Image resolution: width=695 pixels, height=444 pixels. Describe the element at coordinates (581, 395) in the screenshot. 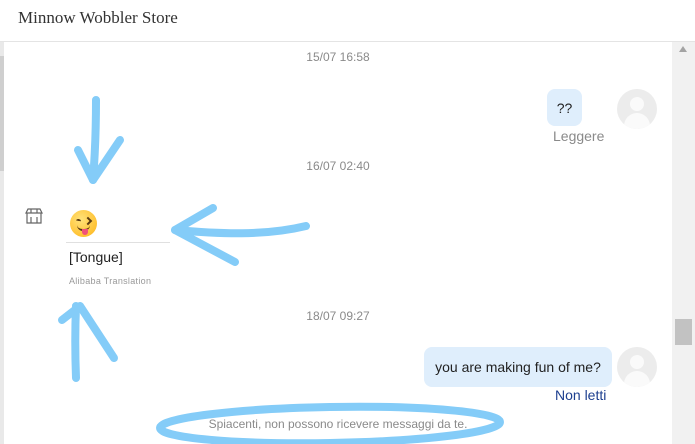

I see `unread-status: Non letti` at that location.